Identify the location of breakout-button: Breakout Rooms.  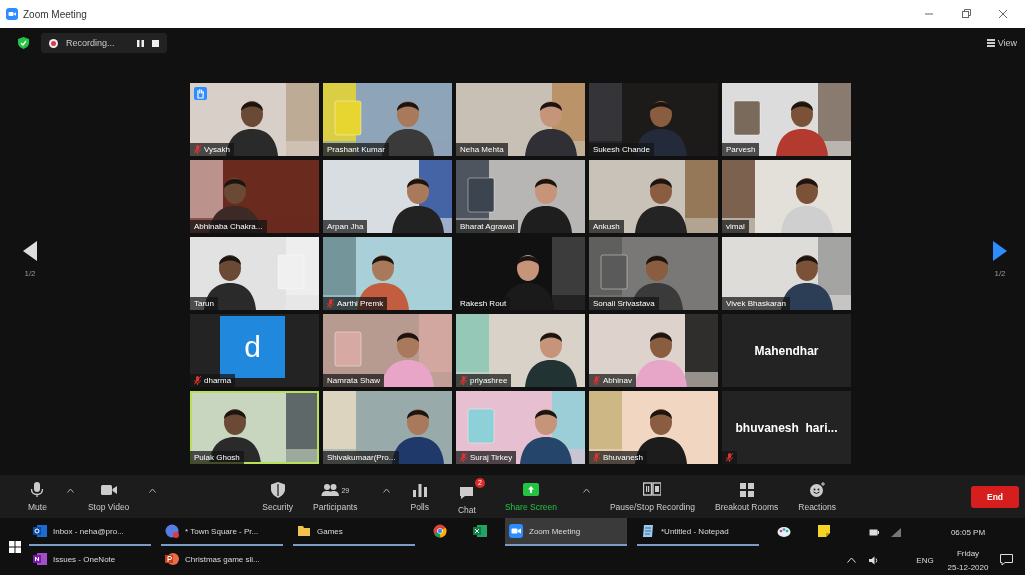
(746, 496).